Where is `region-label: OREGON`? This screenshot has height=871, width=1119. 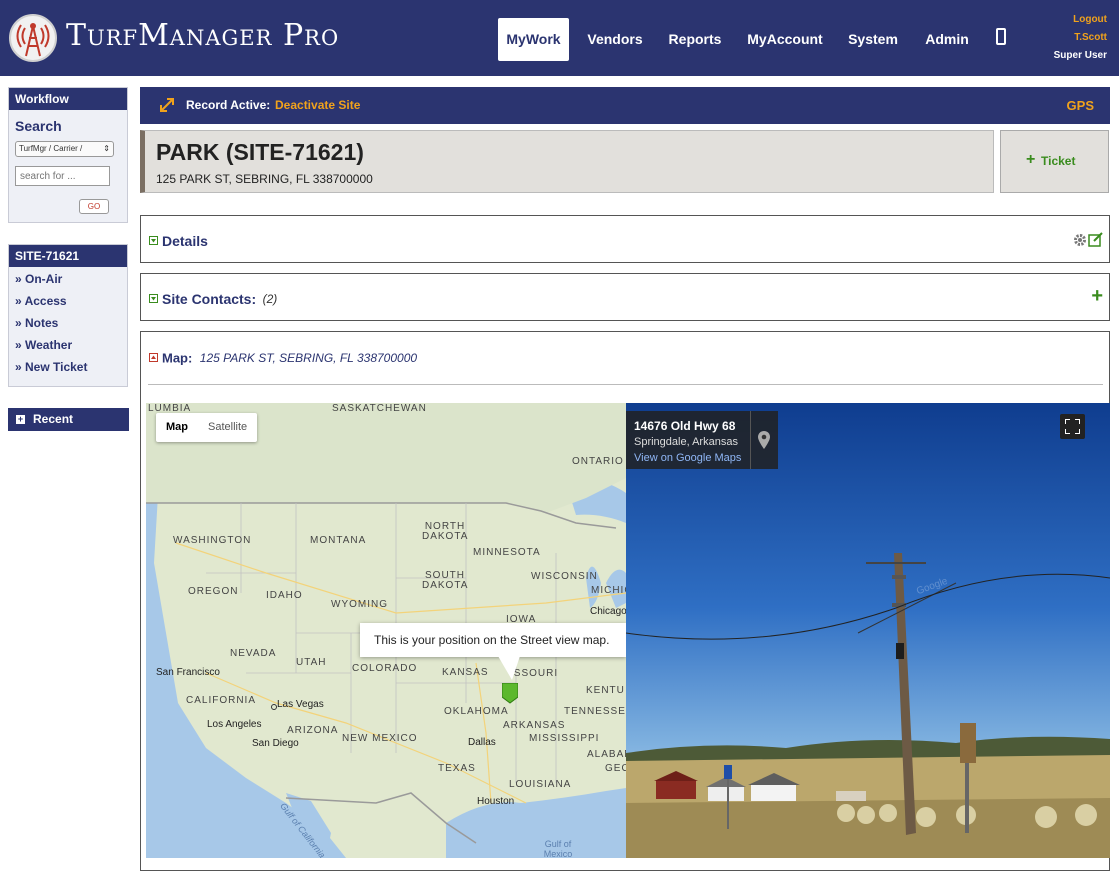
region-label: OREGON is located at coordinates (213, 591).